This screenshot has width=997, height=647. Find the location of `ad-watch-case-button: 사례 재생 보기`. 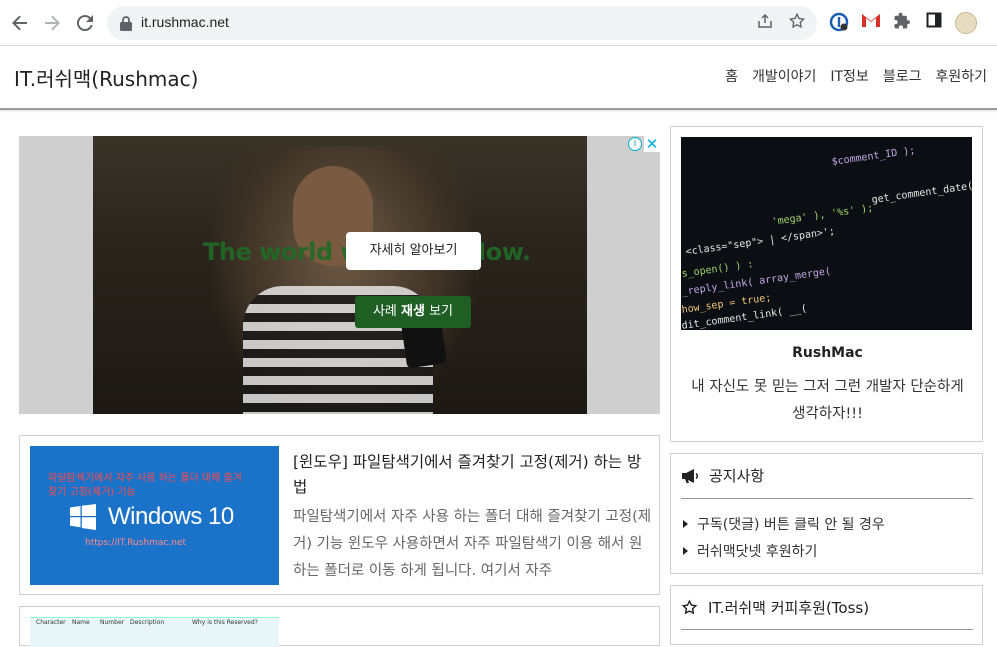

ad-watch-case-button: 사례 재생 보기 is located at coordinates (413, 312).